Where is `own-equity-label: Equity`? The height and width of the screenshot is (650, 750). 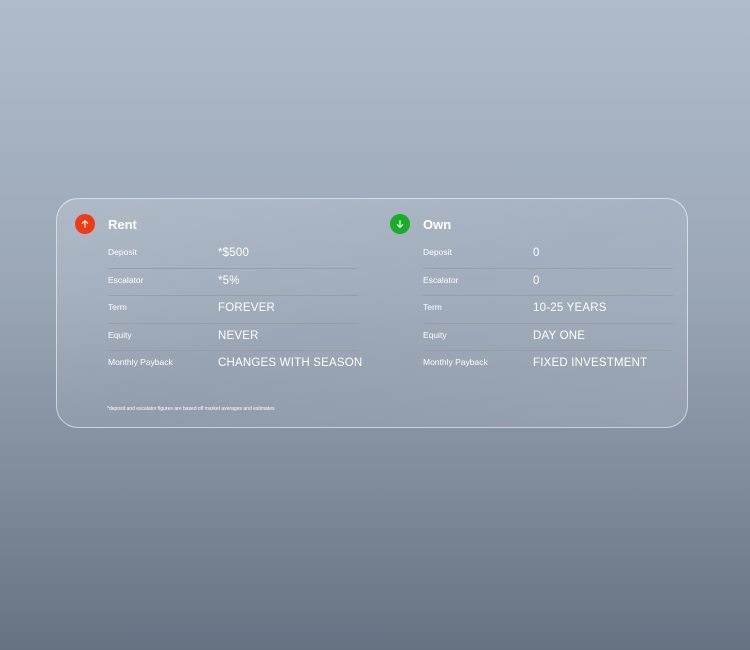
own-equity-label: Equity is located at coordinates (435, 334).